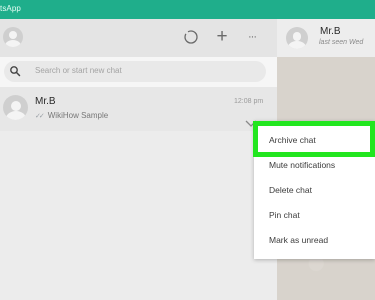  I want to click on app-title: tsApp, so click(10, 8).